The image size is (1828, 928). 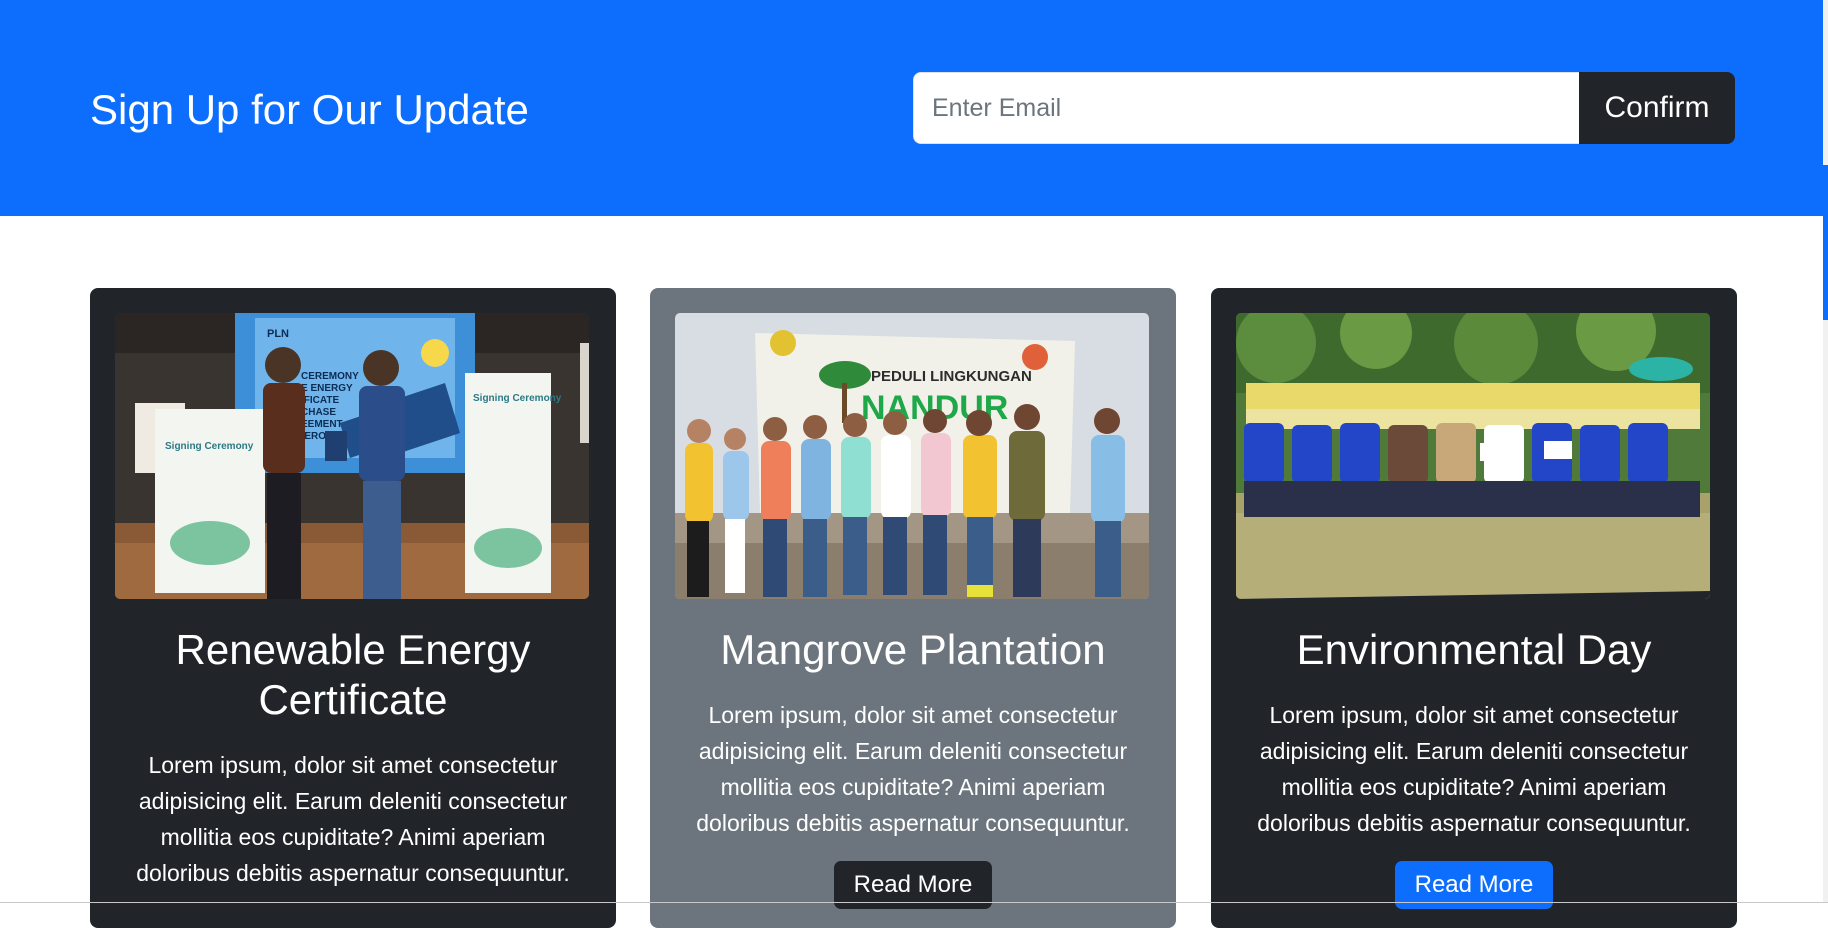 I want to click on screen-text-line-3: IFICATE, so click(x=320, y=400).